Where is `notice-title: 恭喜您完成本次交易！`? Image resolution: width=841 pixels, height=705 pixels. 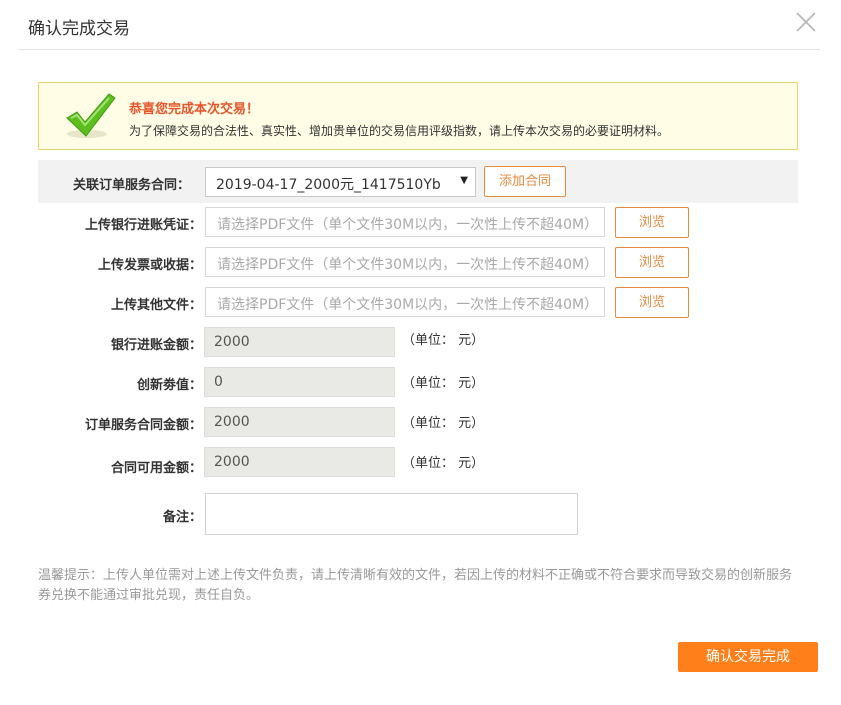 notice-title: 恭喜您完成本次交易！ is located at coordinates (194, 109).